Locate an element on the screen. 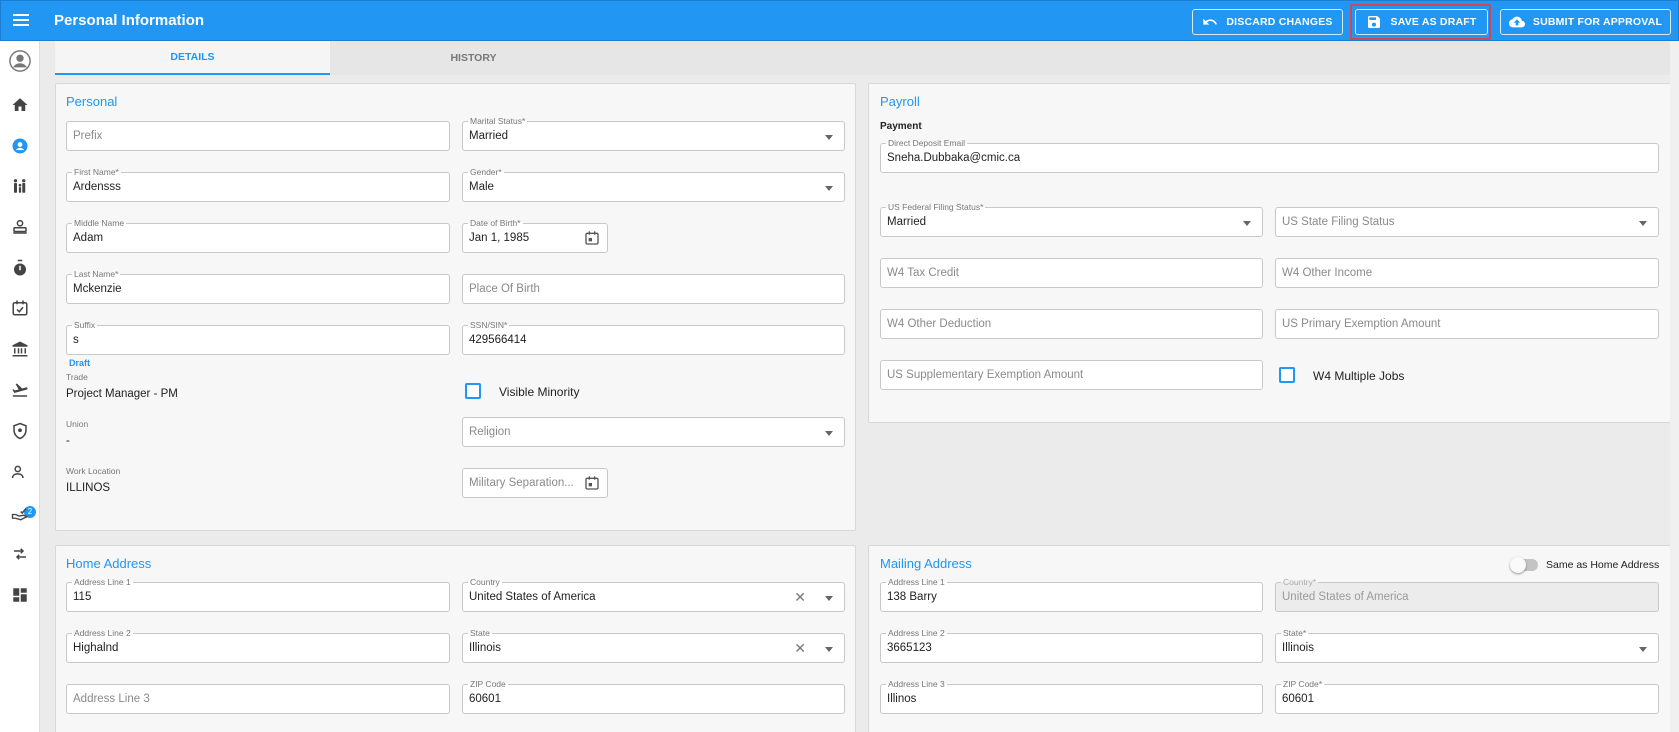 This screenshot has width=1679, height=732. w4-multiple-jobs-checkbox is located at coordinates (1287, 375).